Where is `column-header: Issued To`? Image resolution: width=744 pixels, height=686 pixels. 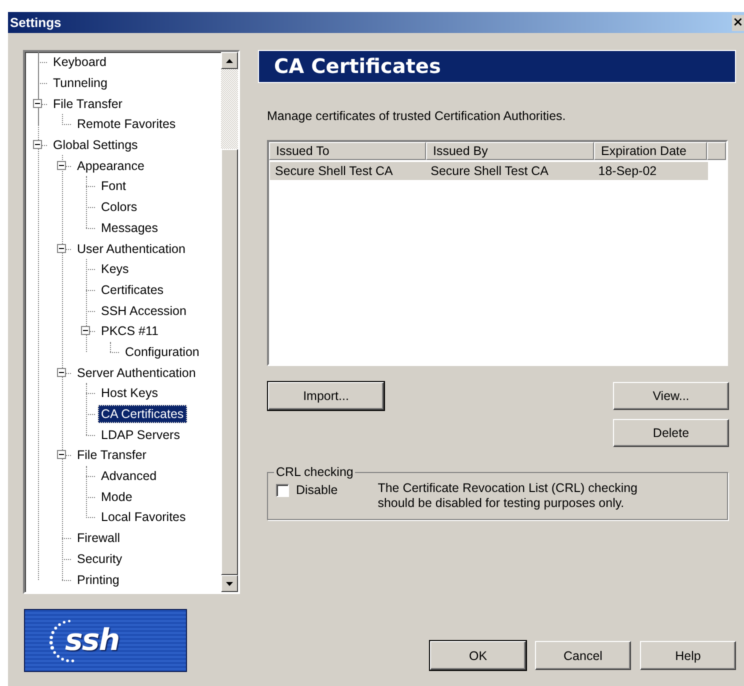 column-header: Issued To is located at coordinates (347, 151).